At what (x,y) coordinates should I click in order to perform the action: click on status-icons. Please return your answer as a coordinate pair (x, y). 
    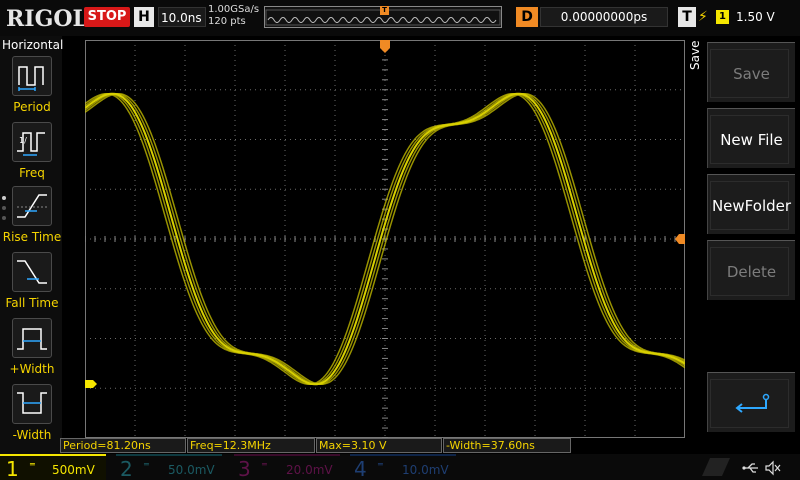
    Looking at the image, I should click on (741, 467).